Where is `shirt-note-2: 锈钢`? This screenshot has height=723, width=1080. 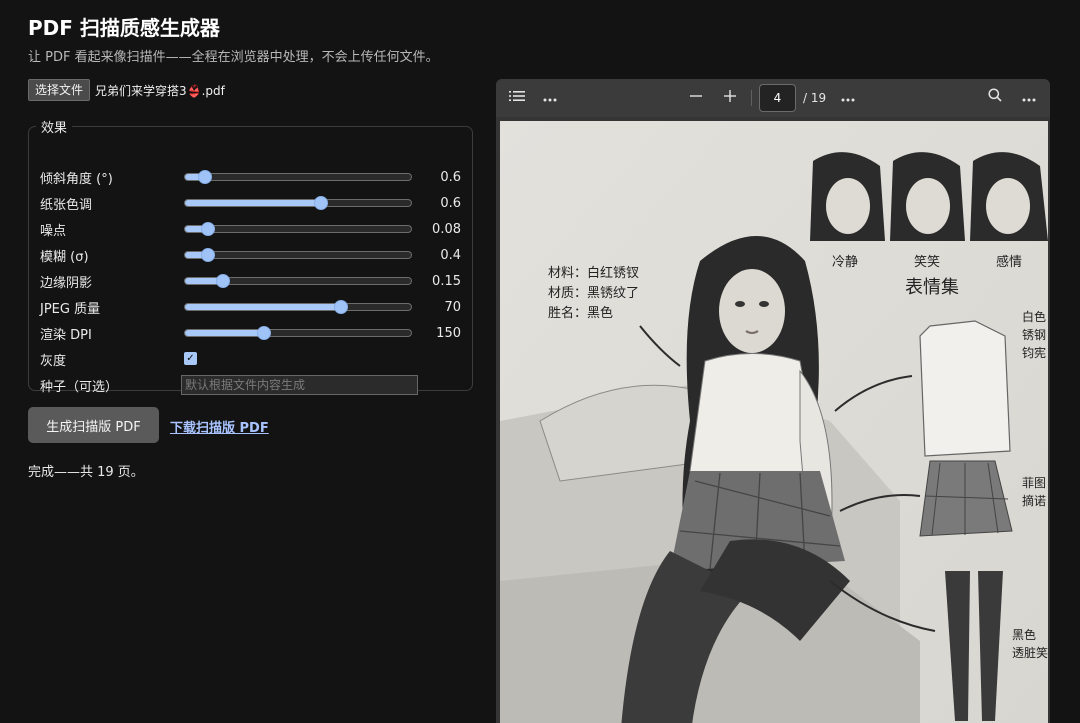
shirt-note-2: 锈钢 is located at coordinates (1034, 335).